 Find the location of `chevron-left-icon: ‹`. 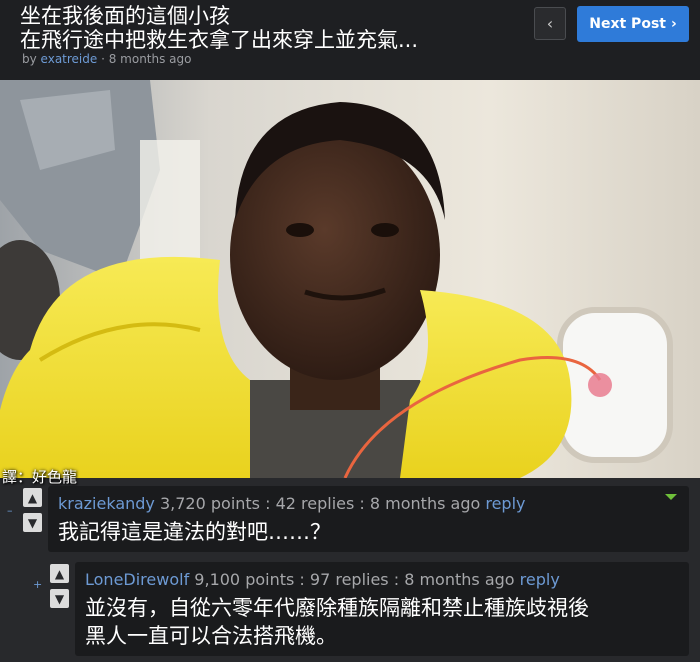

chevron-left-icon: ‹ is located at coordinates (550, 23).